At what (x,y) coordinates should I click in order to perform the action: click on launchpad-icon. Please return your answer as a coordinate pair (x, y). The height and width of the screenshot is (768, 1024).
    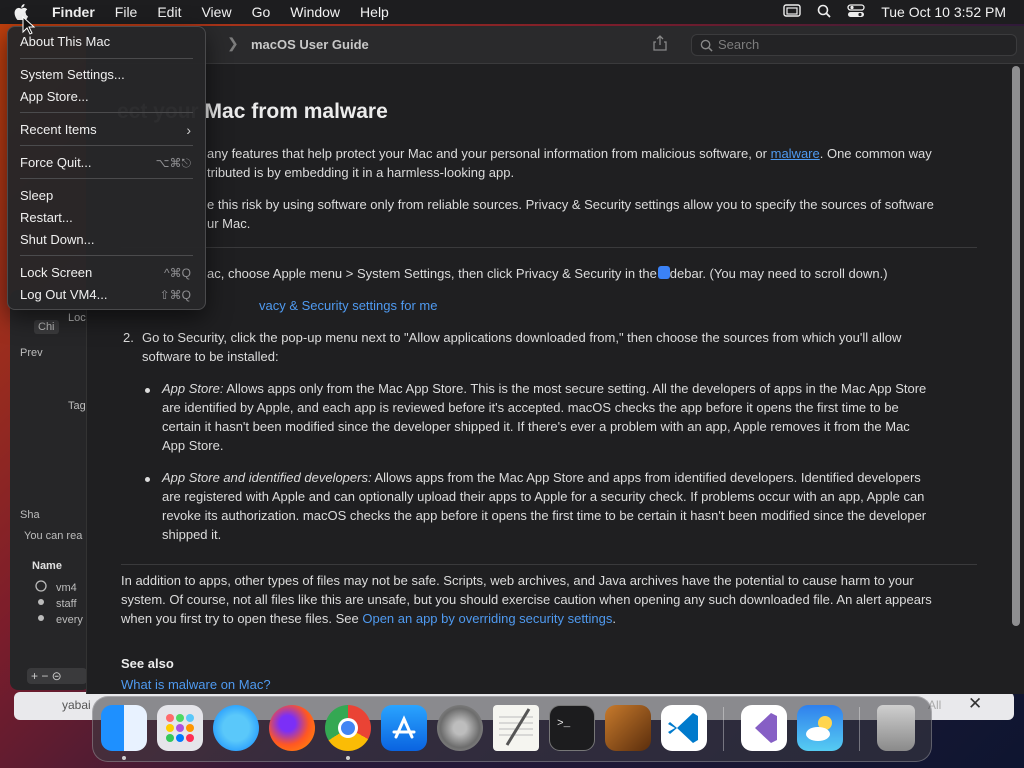
    Looking at the image, I should click on (180, 728).